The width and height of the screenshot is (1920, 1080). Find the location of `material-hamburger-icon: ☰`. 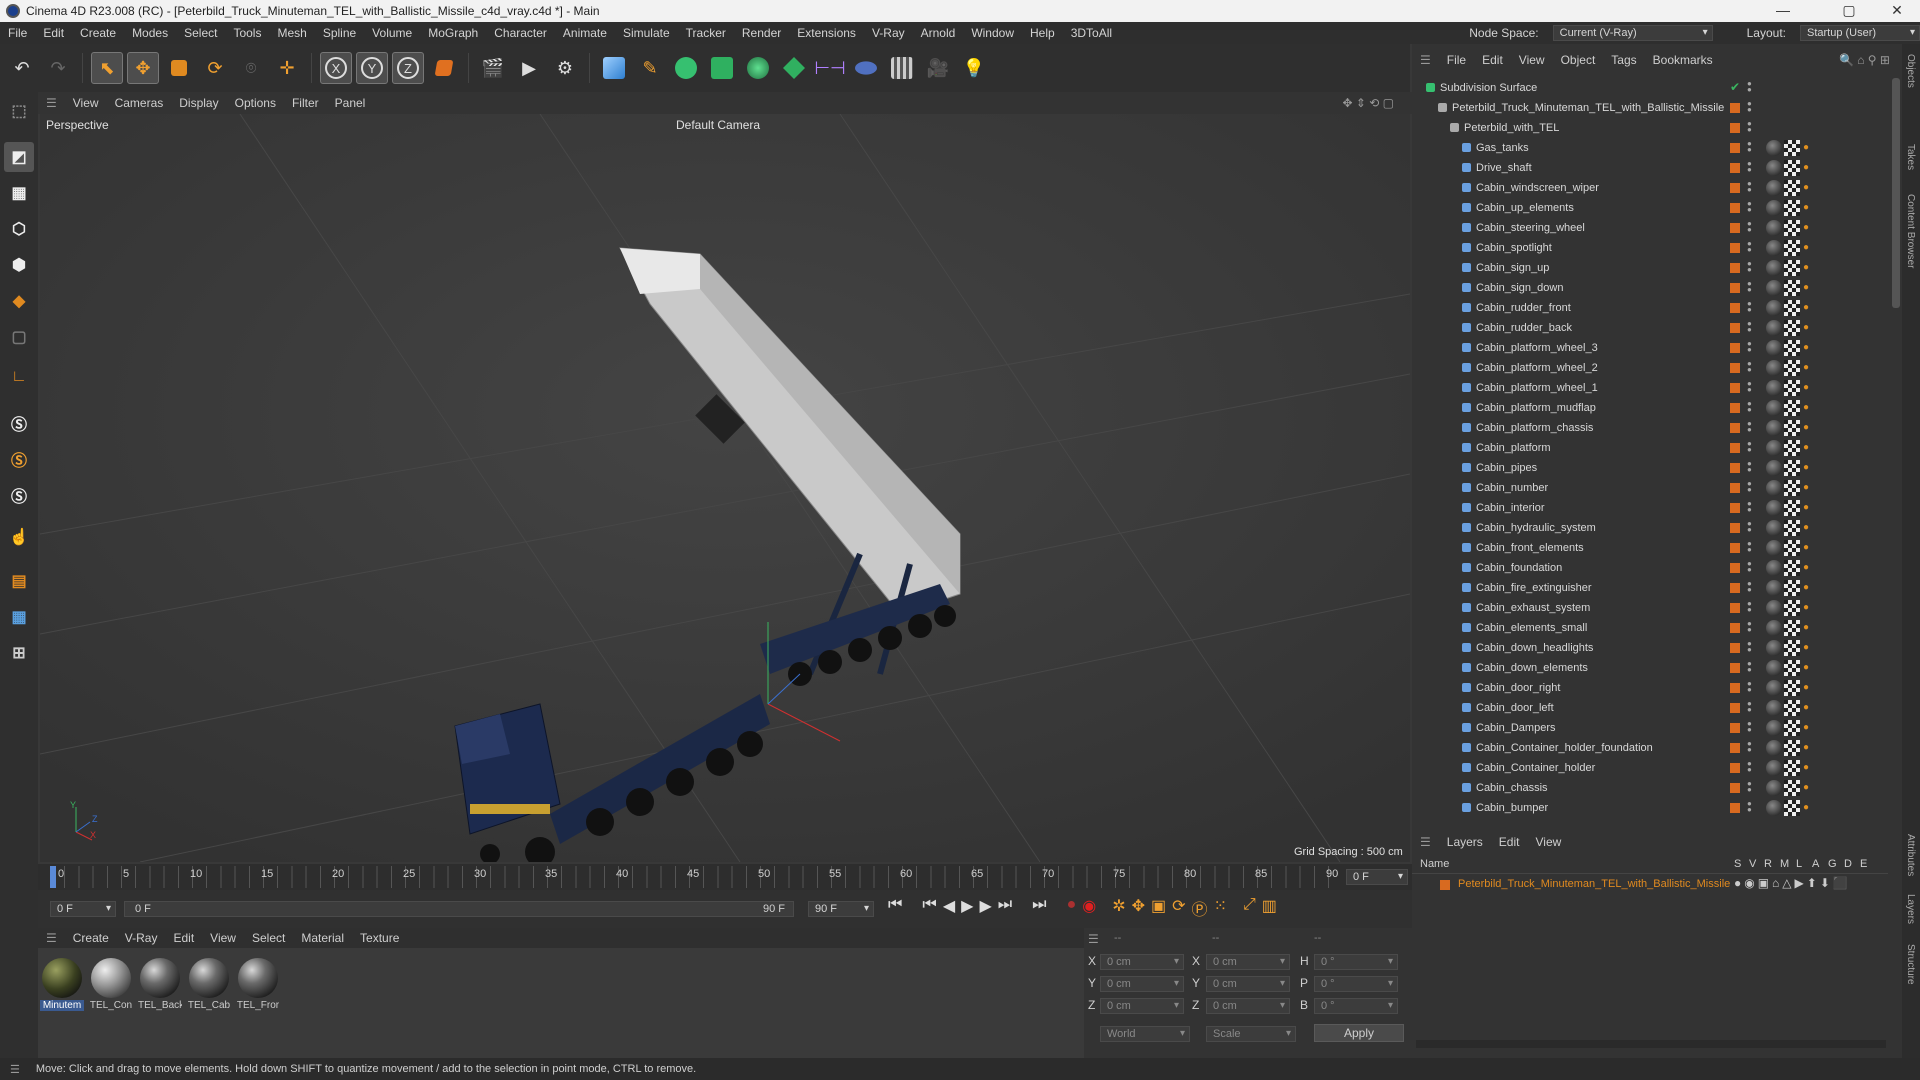

material-hamburger-icon: ☰ is located at coordinates (51, 938).